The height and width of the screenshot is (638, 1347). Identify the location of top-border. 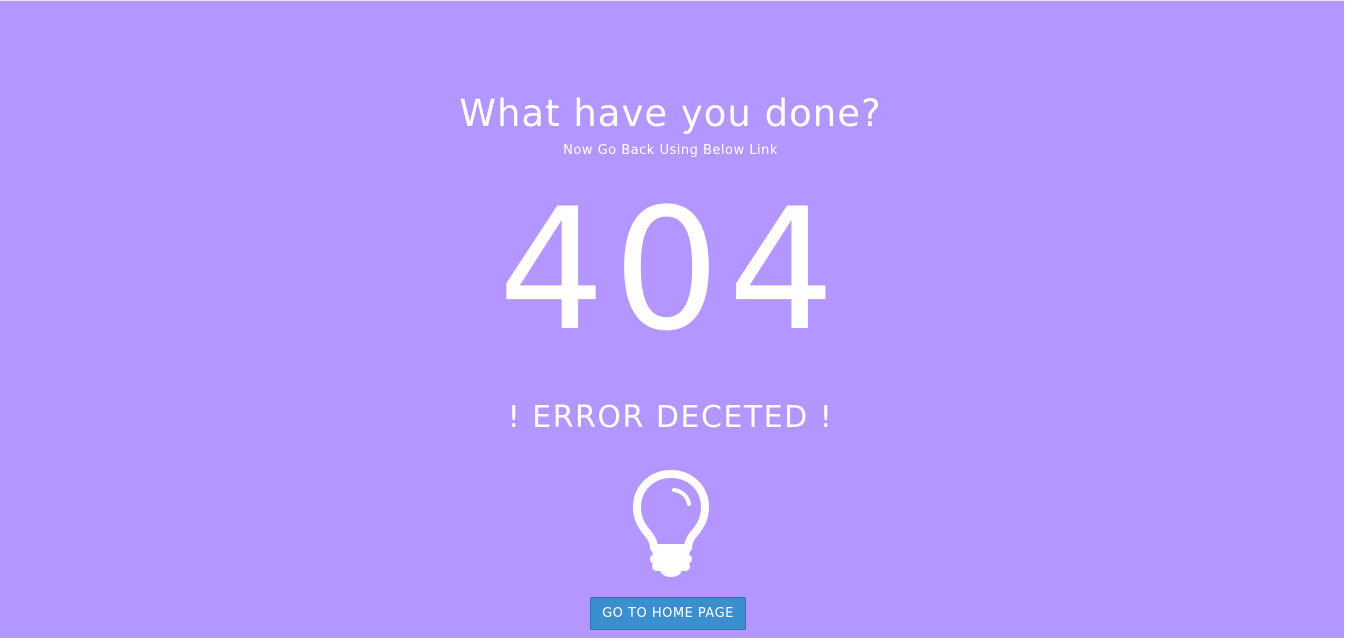
(673, 0).